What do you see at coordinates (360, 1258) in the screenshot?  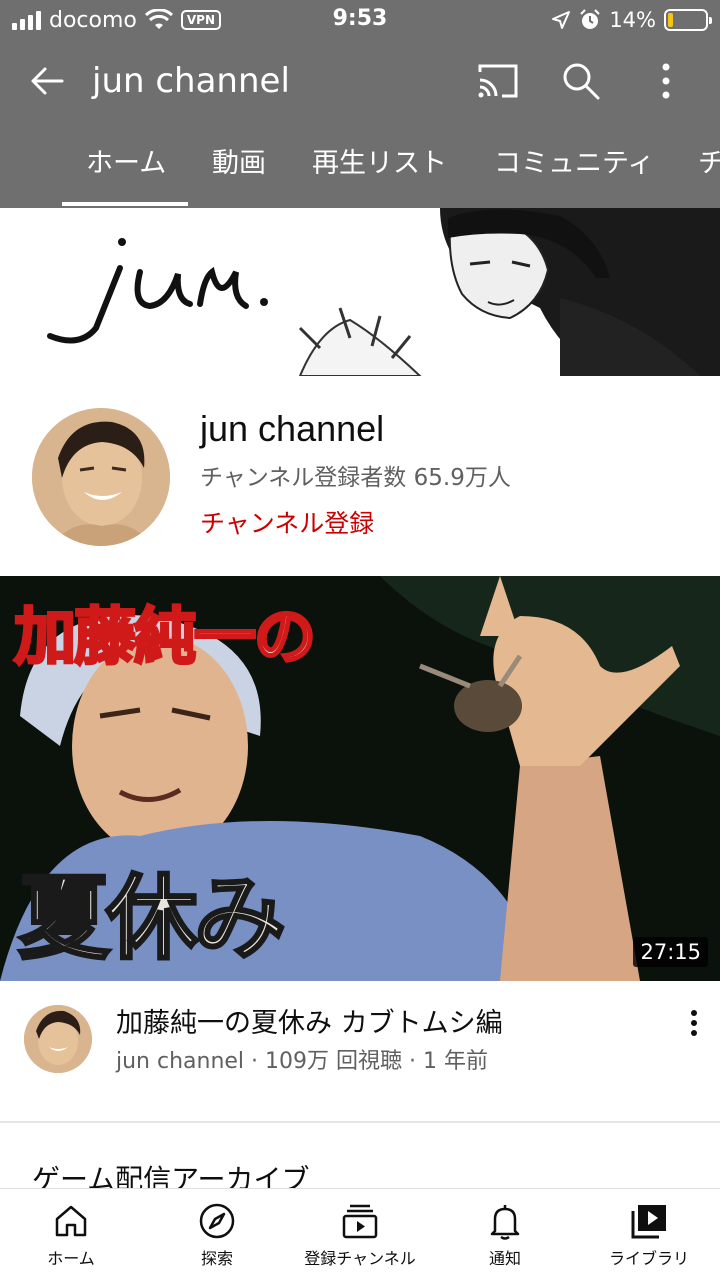 I see `nav-subscriptions-label: 登録チャンネル` at bounding box center [360, 1258].